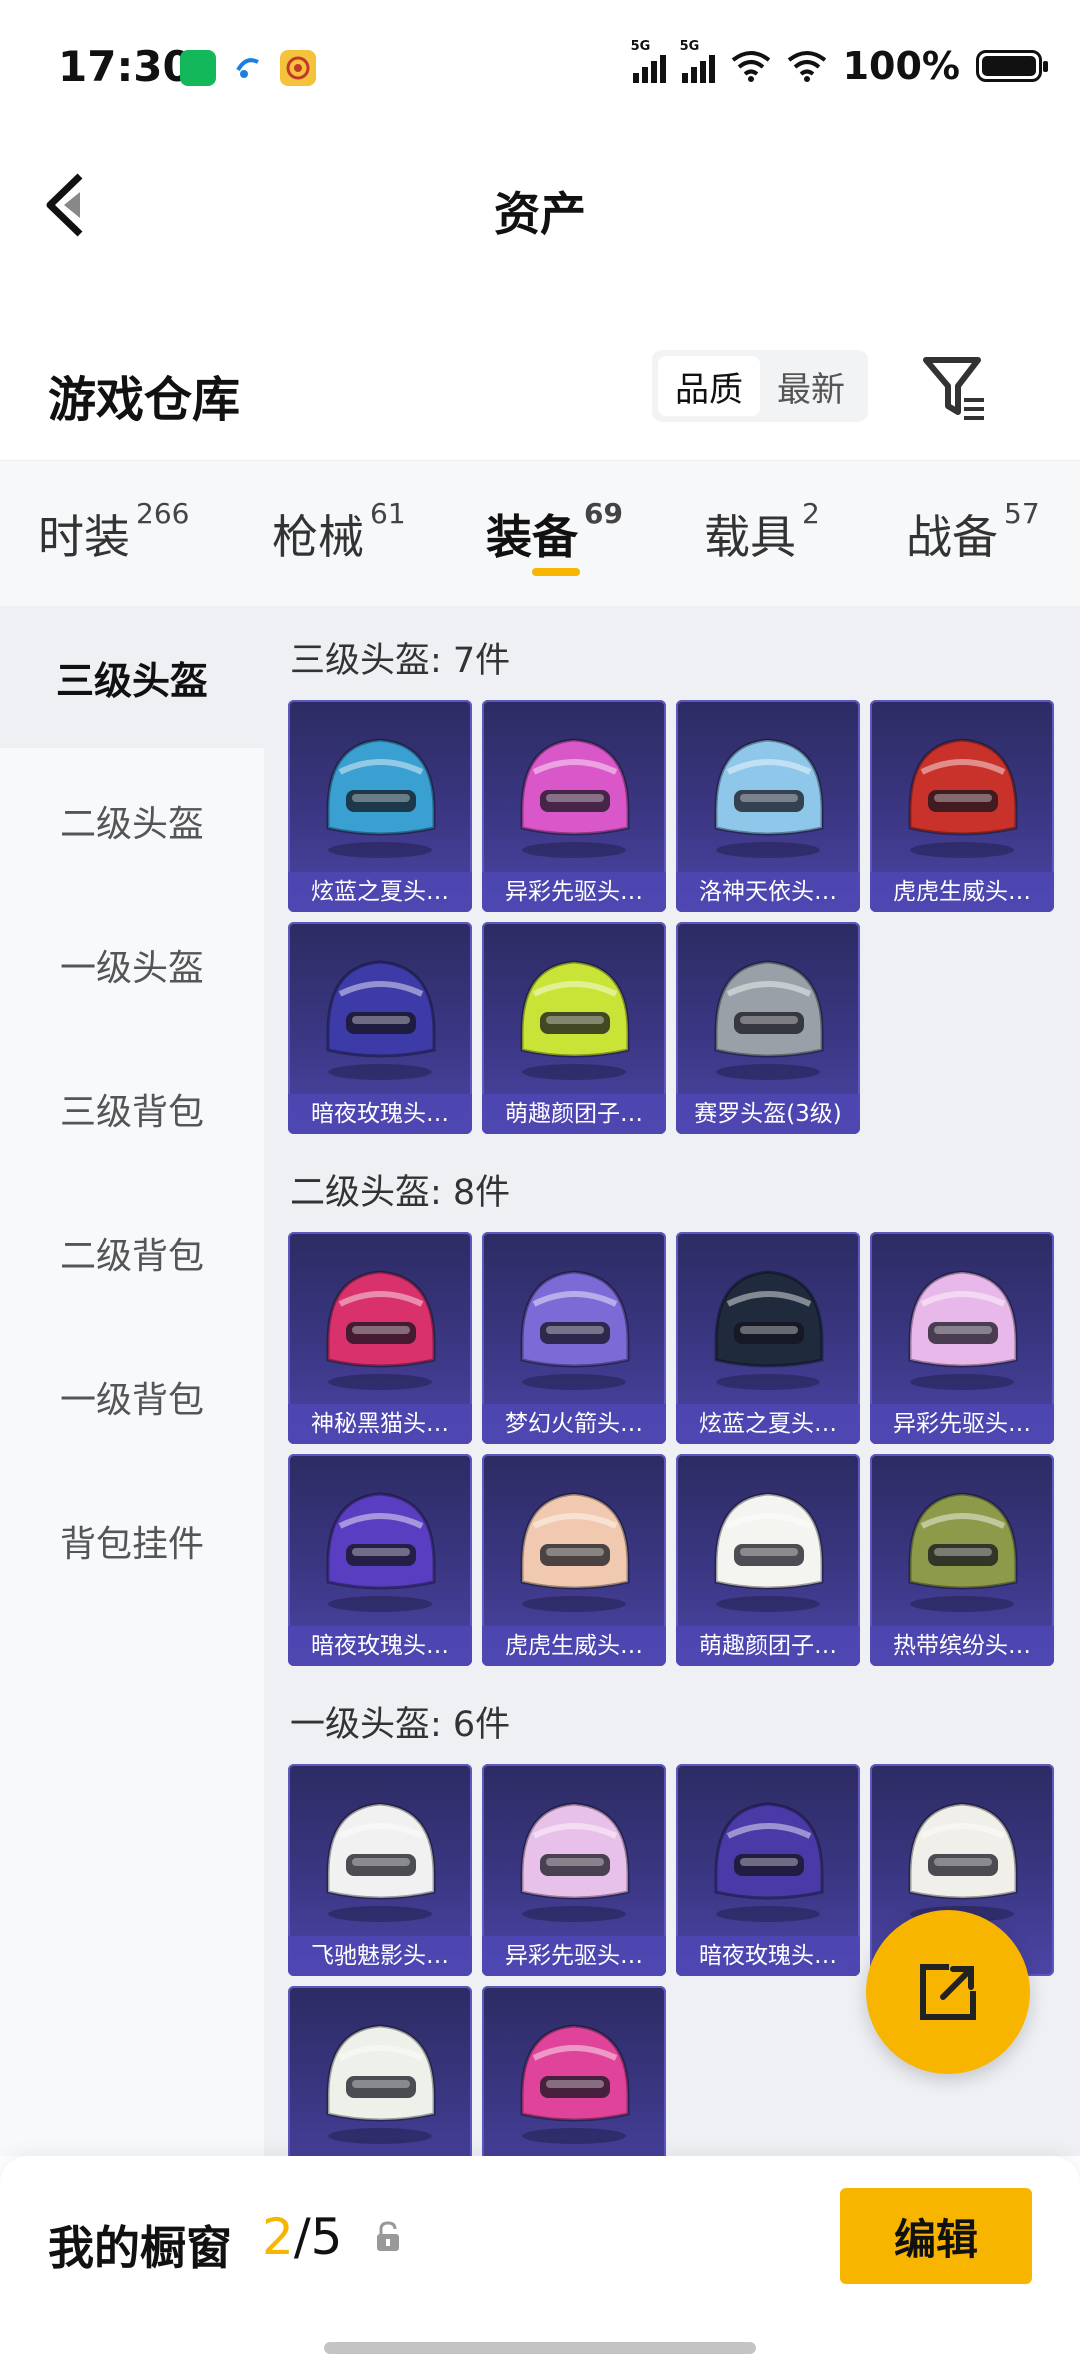  What do you see at coordinates (298, 68) in the screenshot?
I see `game-app-icon` at bounding box center [298, 68].